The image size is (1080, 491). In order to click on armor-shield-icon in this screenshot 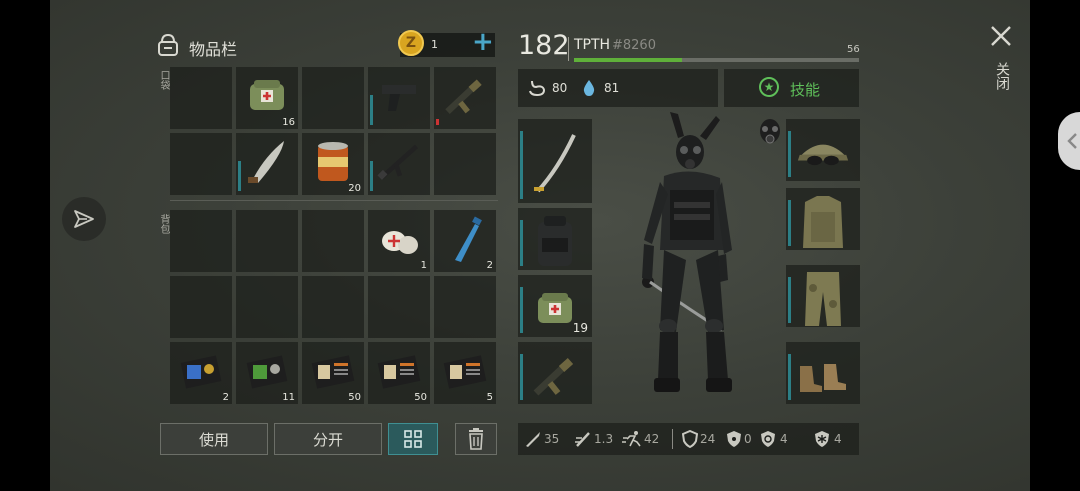, I will do `click(690, 439)`.